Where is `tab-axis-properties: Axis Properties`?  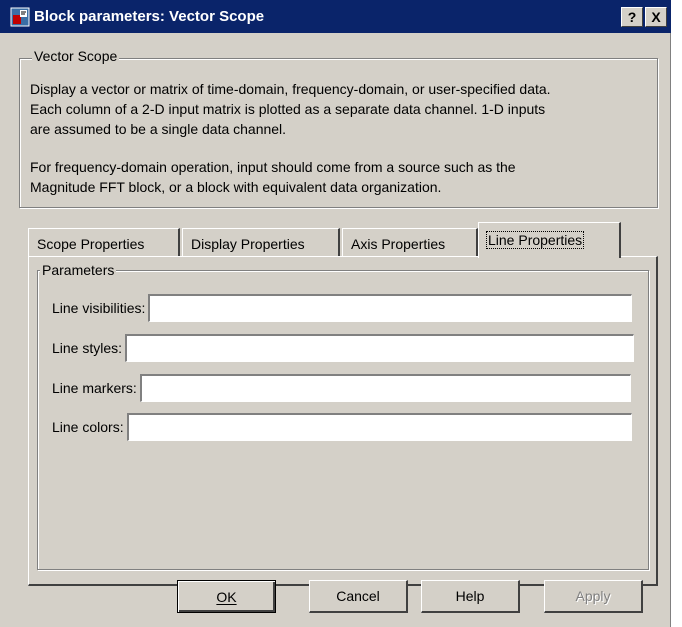 tab-axis-properties: Axis Properties is located at coordinates (410, 242).